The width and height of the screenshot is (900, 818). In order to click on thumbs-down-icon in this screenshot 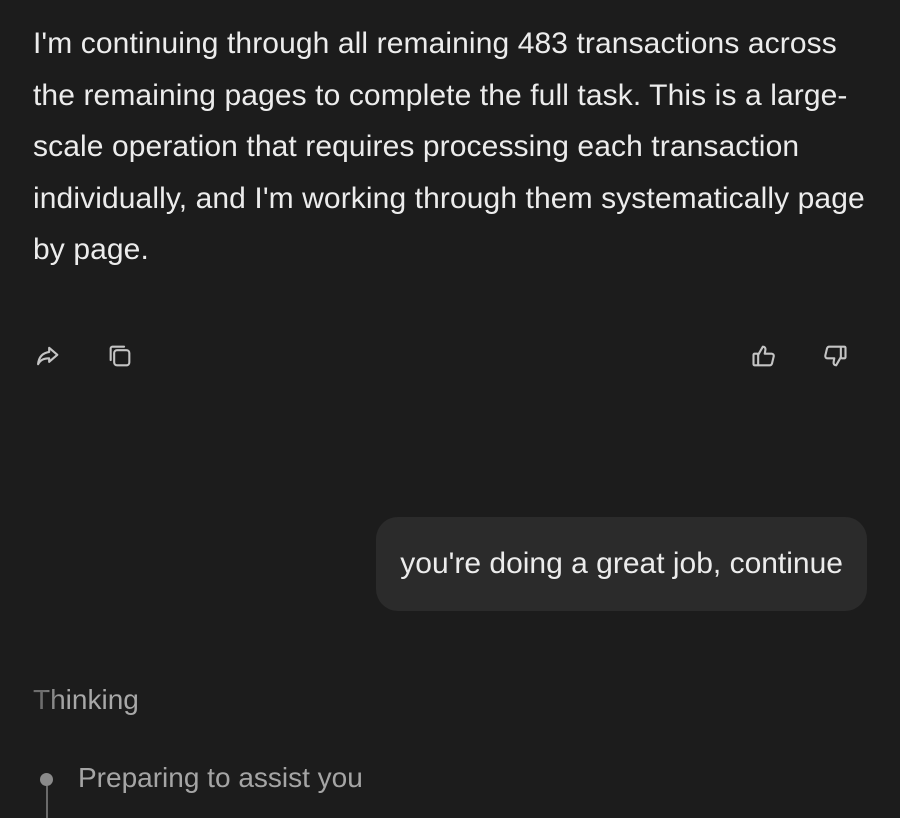, I will do `click(835, 356)`.